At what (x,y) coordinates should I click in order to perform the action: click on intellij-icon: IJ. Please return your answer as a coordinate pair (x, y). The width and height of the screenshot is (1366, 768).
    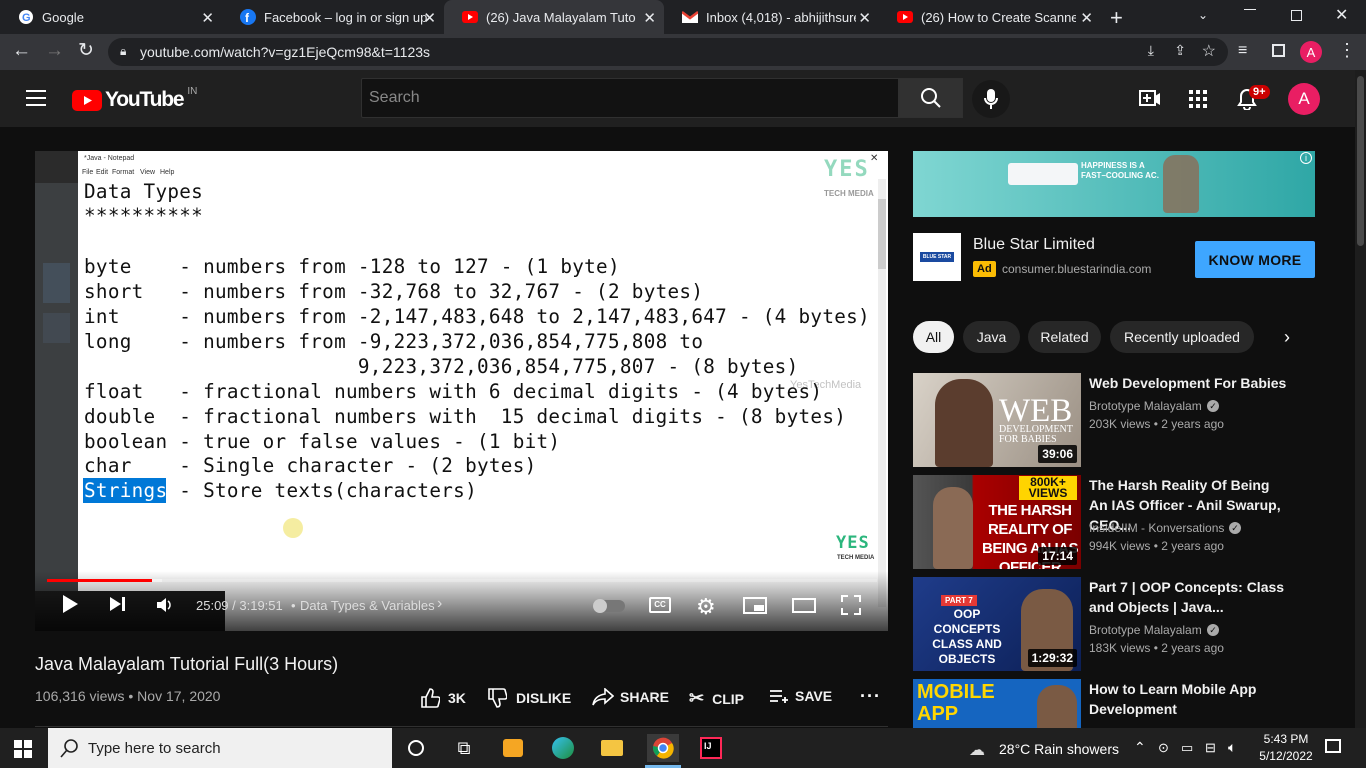
    Looking at the image, I should click on (711, 748).